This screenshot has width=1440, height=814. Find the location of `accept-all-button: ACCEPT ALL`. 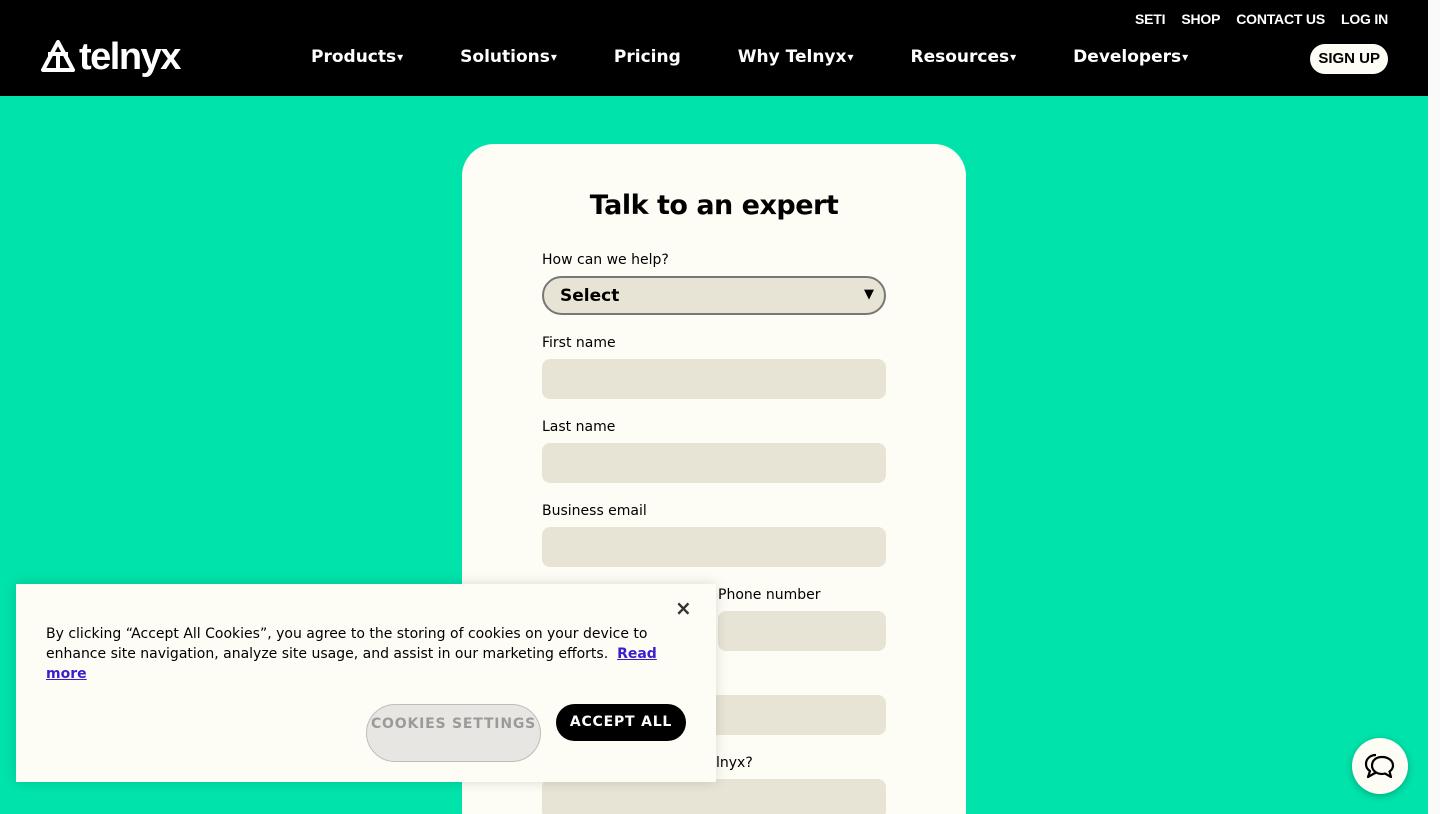

accept-all-button: ACCEPT ALL is located at coordinates (621, 722).